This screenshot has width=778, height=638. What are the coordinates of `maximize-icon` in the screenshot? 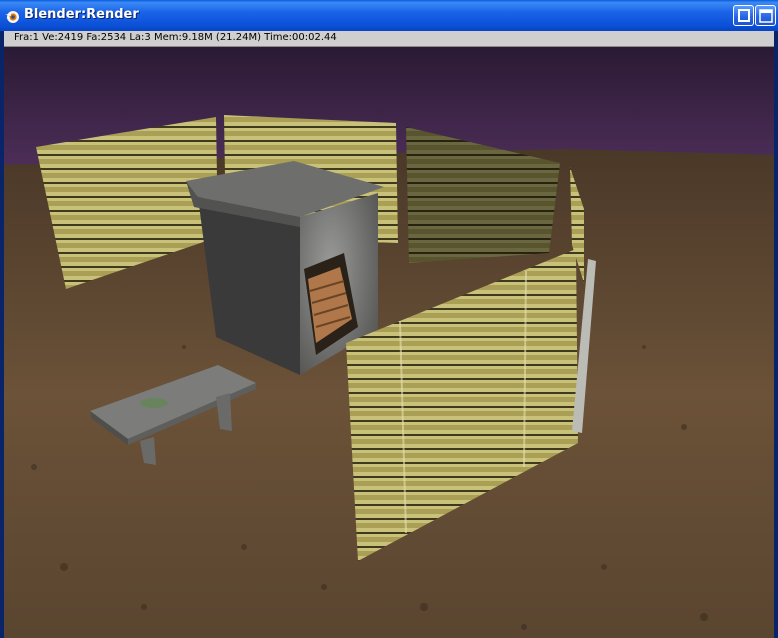 It's located at (766, 16).